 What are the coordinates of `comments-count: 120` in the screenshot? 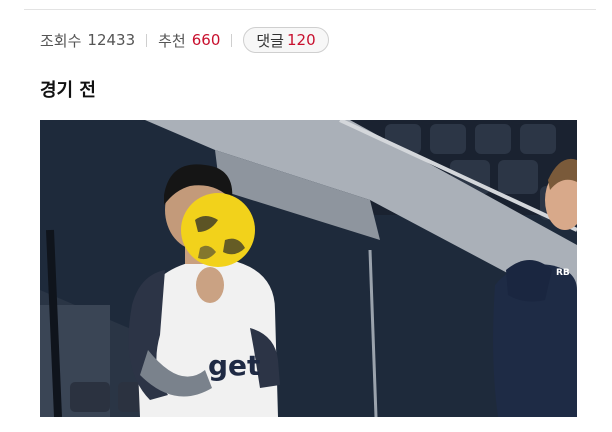 It's located at (301, 40).